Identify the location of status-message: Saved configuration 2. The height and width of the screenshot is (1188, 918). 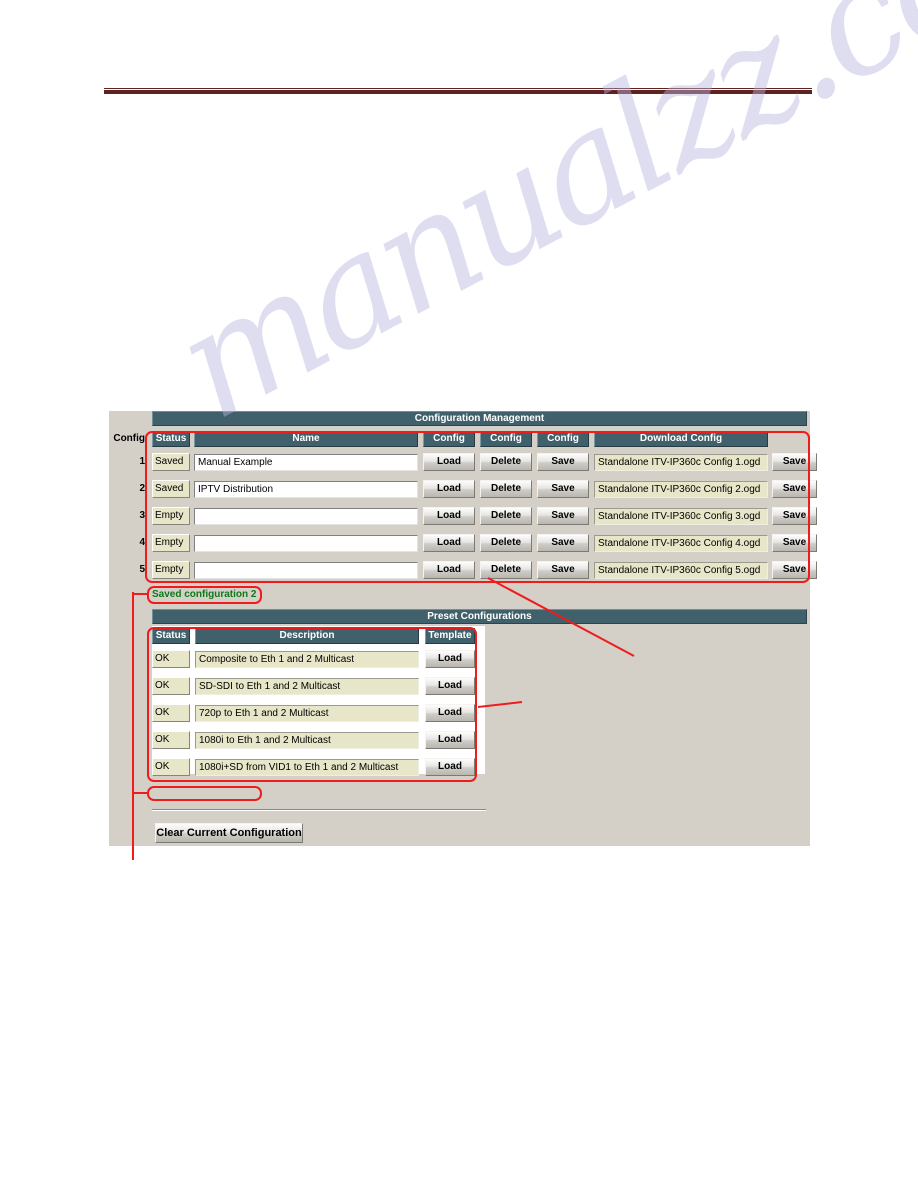
(204, 594).